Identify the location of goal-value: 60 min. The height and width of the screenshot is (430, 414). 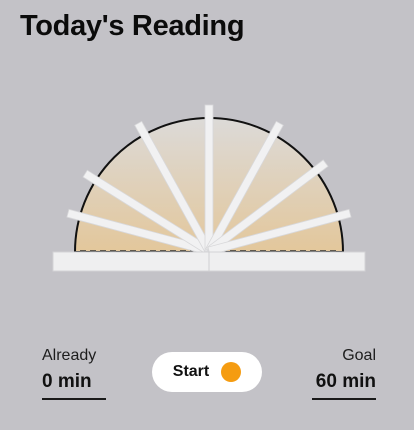
(344, 385).